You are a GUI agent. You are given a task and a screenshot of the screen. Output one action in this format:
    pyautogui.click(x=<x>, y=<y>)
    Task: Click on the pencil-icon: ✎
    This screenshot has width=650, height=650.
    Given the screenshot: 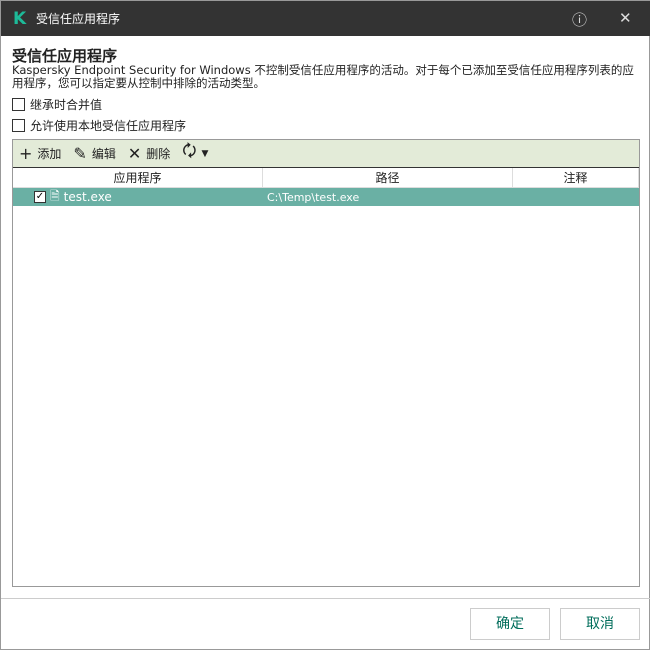 What is the action you would take?
    pyautogui.click(x=80, y=153)
    